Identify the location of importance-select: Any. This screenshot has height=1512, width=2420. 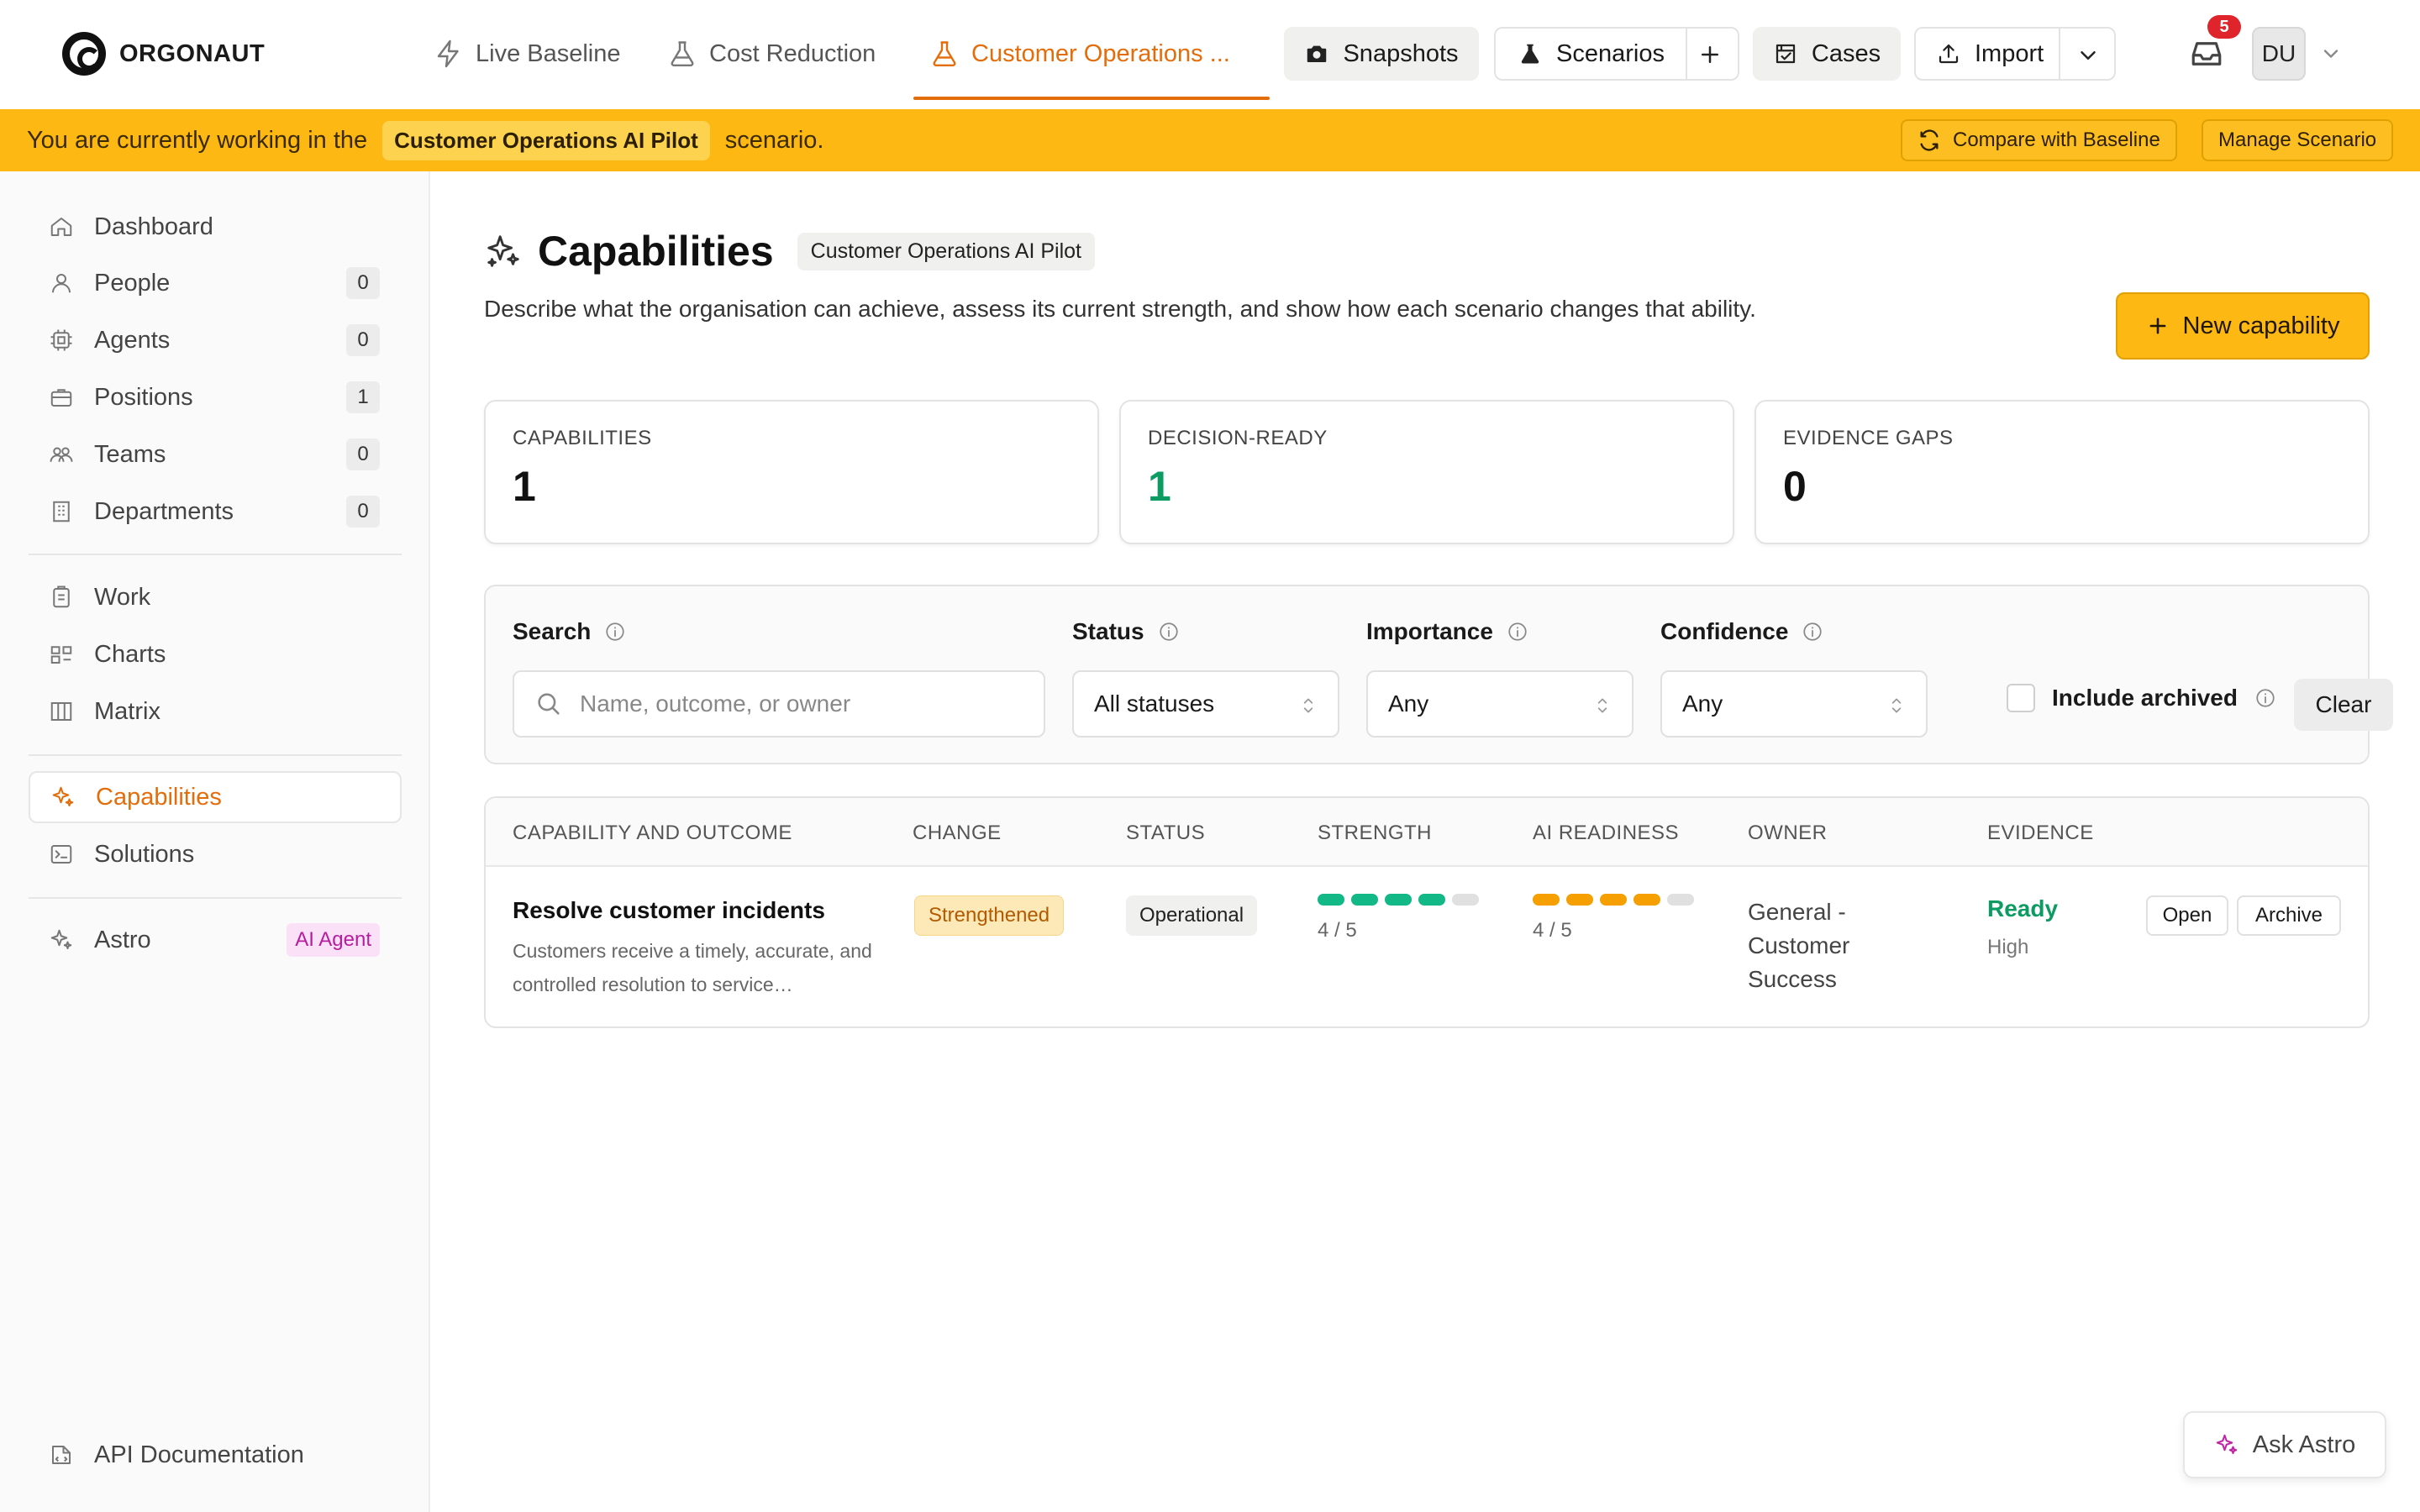
(1500, 704).